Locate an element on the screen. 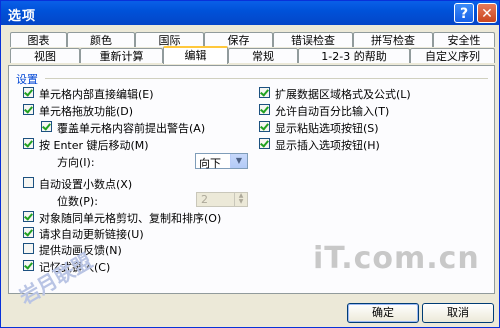 The image size is (500, 328). tab-spelling: 拼写检查 is located at coordinates (393, 39).